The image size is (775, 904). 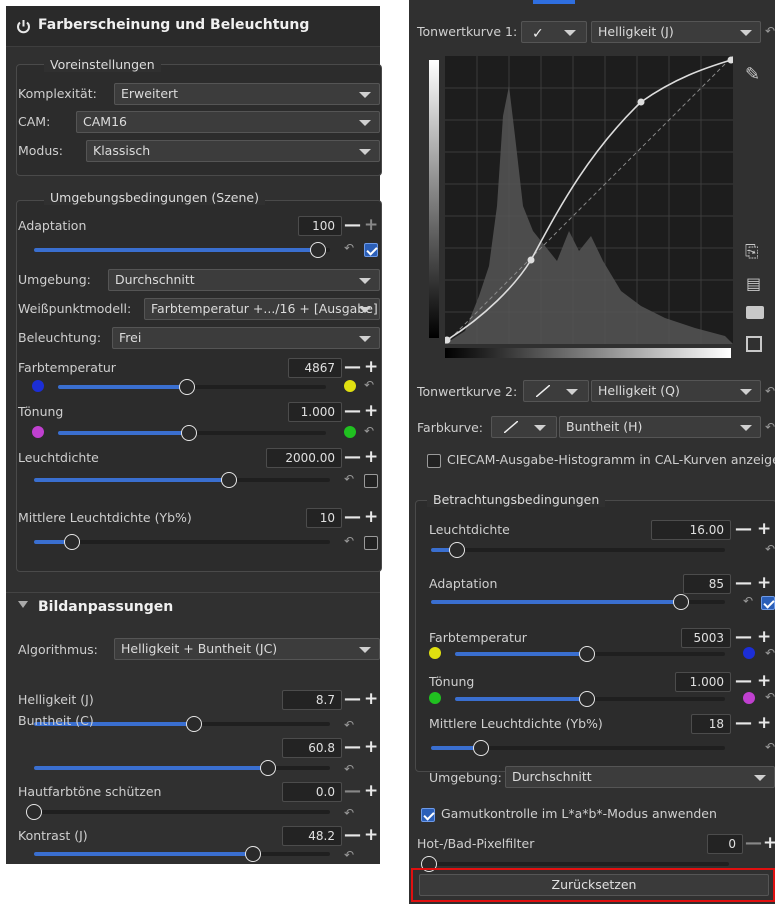 What do you see at coordinates (691, 530) in the screenshot?
I see `viewing-luminance-value: 16.00` at bounding box center [691, 530].